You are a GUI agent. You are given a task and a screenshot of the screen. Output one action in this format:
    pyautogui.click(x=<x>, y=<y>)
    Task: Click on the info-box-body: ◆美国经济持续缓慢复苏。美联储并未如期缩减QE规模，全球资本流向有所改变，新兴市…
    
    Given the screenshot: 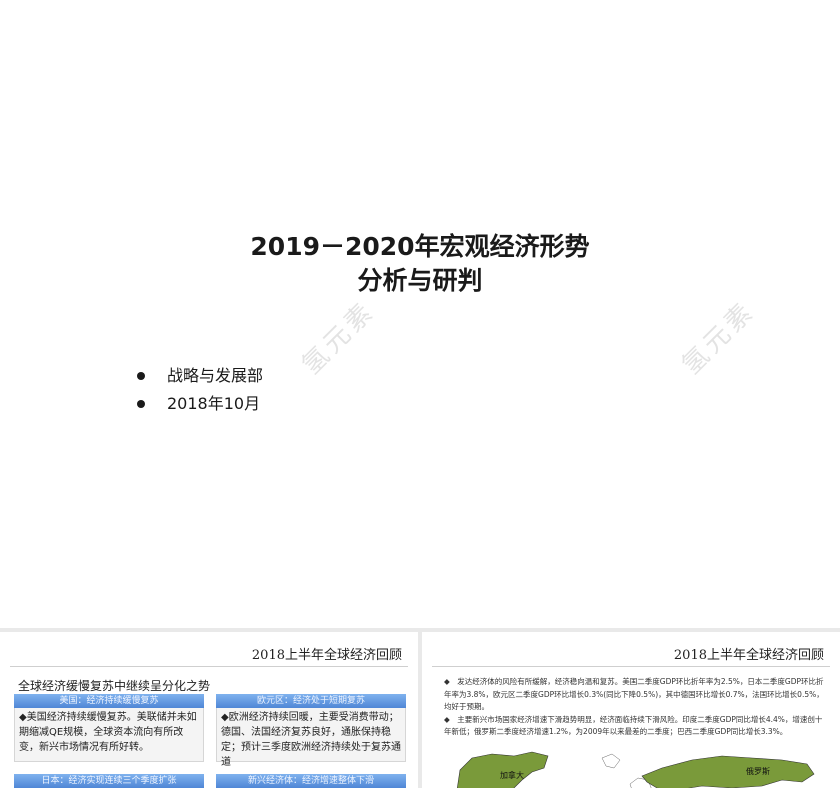 What is the action you would take?
    pyautogui.click(x=109, y=735)
    